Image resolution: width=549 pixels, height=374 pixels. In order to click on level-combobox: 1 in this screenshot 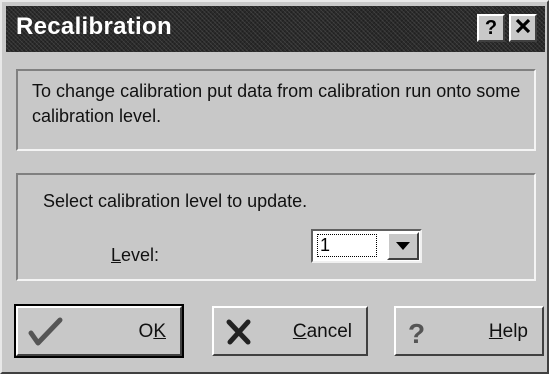, I will do `click(366, 246)`.